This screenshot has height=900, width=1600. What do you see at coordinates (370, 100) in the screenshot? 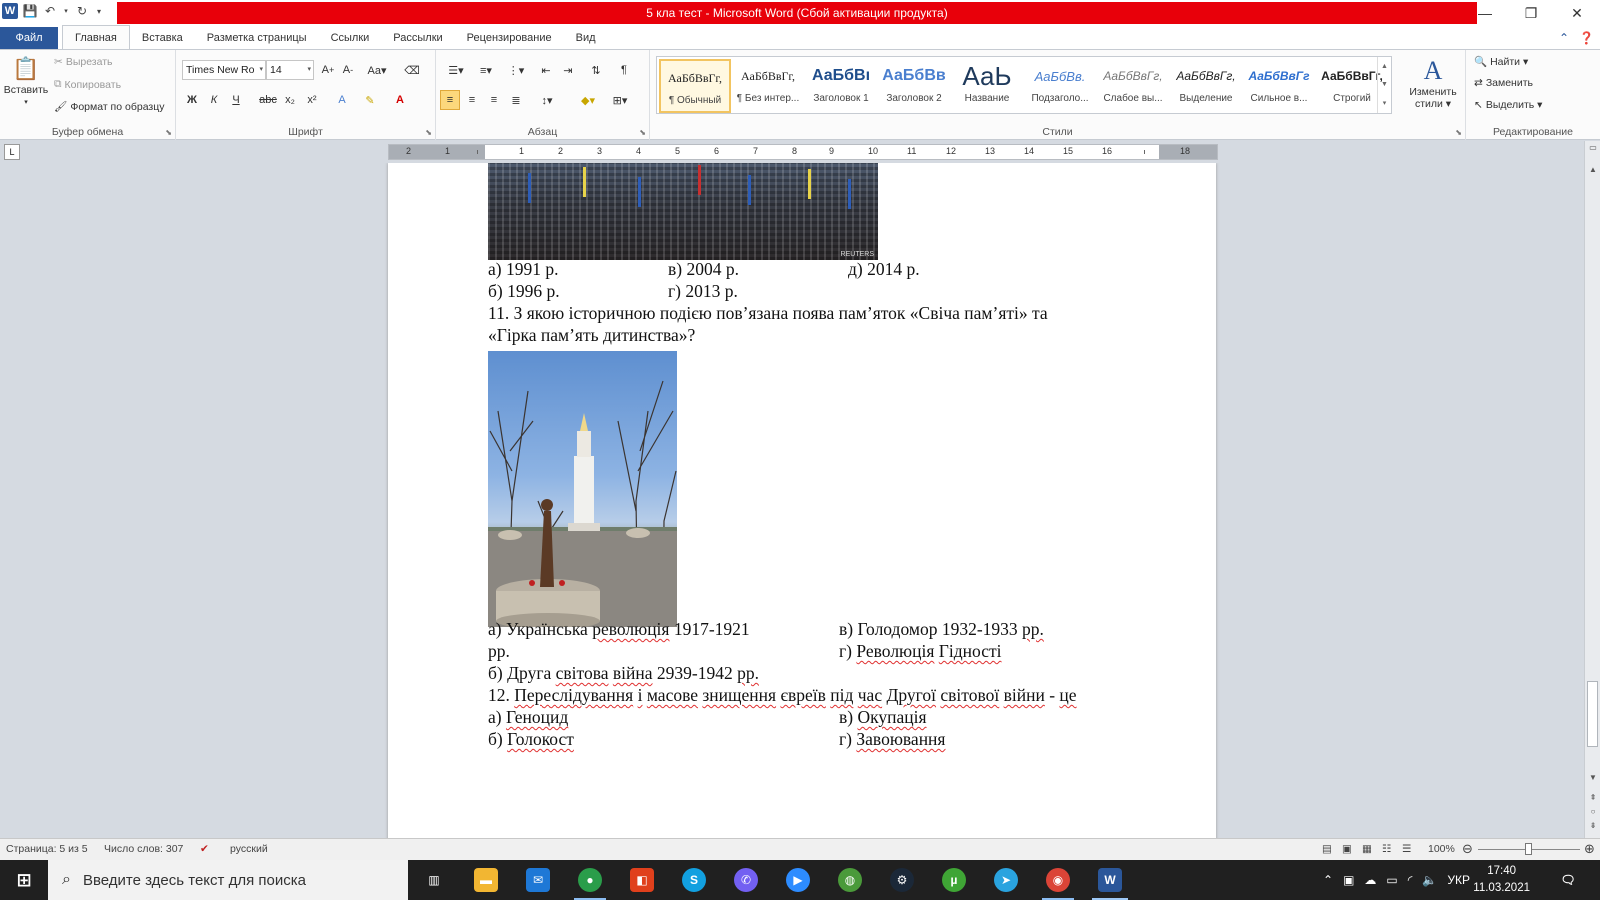
I see `highlight-icon: ✎` at bounding box center [370, 100].